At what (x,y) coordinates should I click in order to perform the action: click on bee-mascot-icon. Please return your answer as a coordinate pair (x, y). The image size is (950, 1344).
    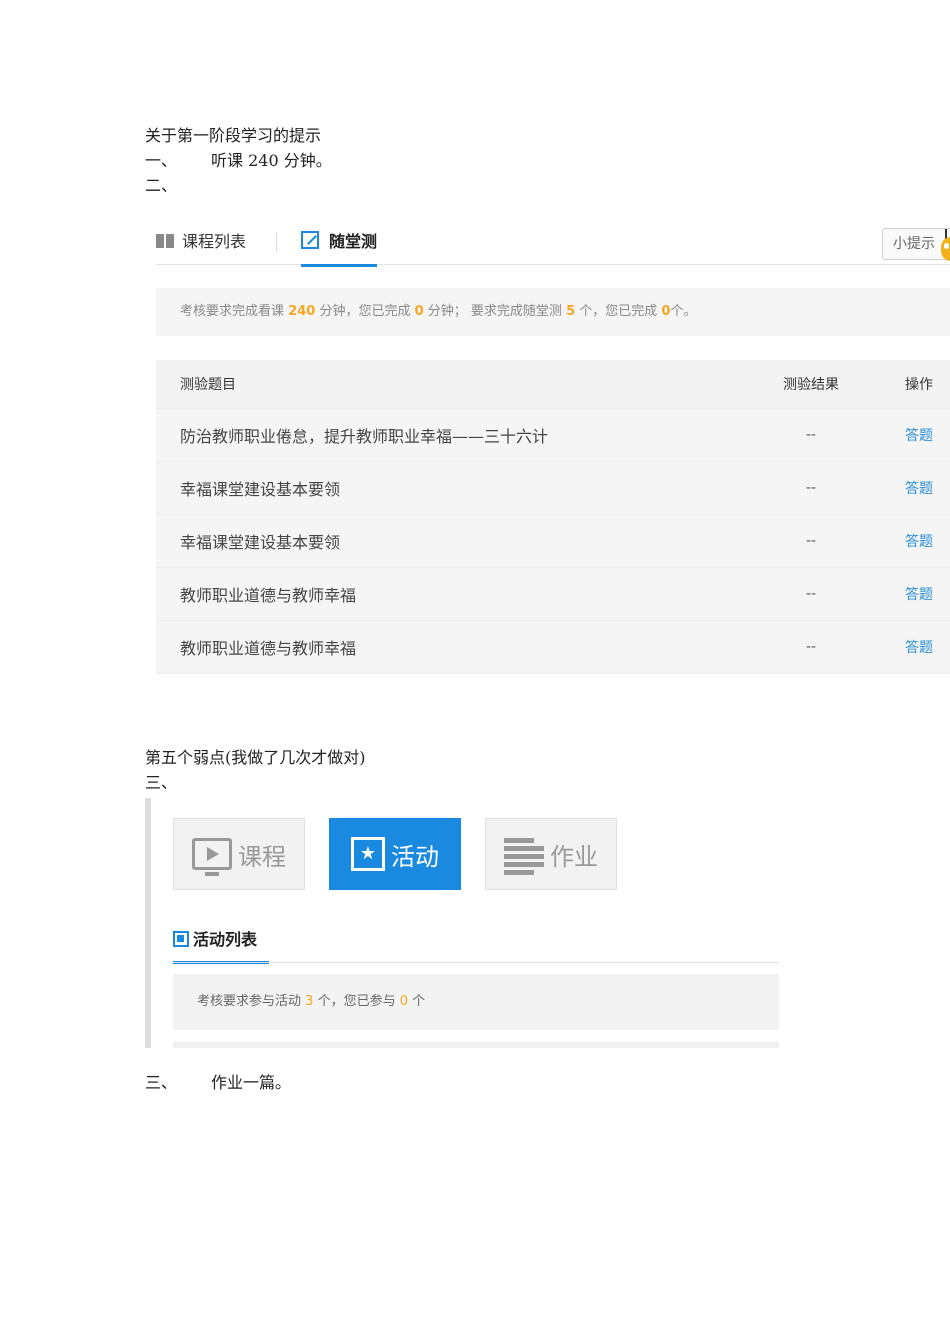
    Looking at the image, I should click on (945, 247).